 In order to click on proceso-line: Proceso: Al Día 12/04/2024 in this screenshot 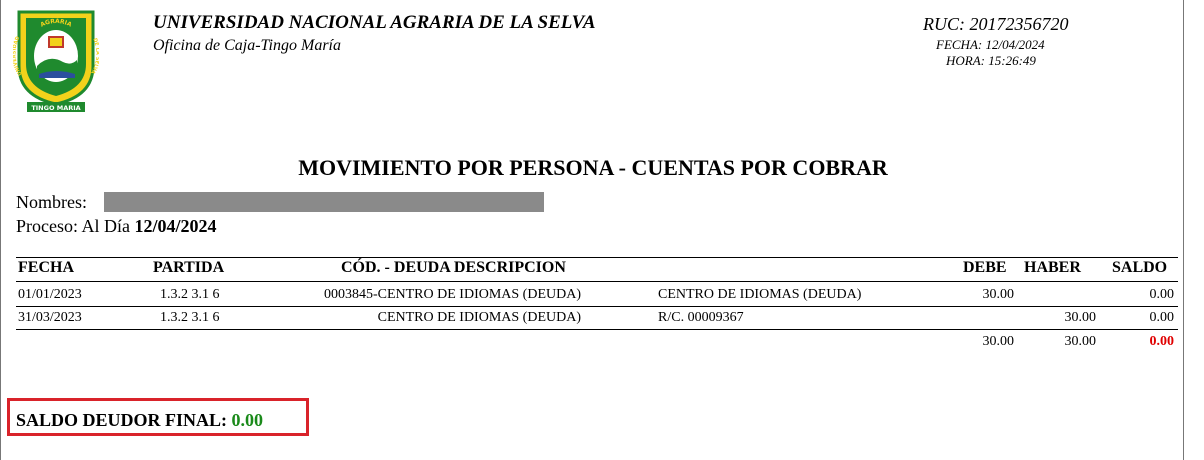, I will do `click(116, 226)`.